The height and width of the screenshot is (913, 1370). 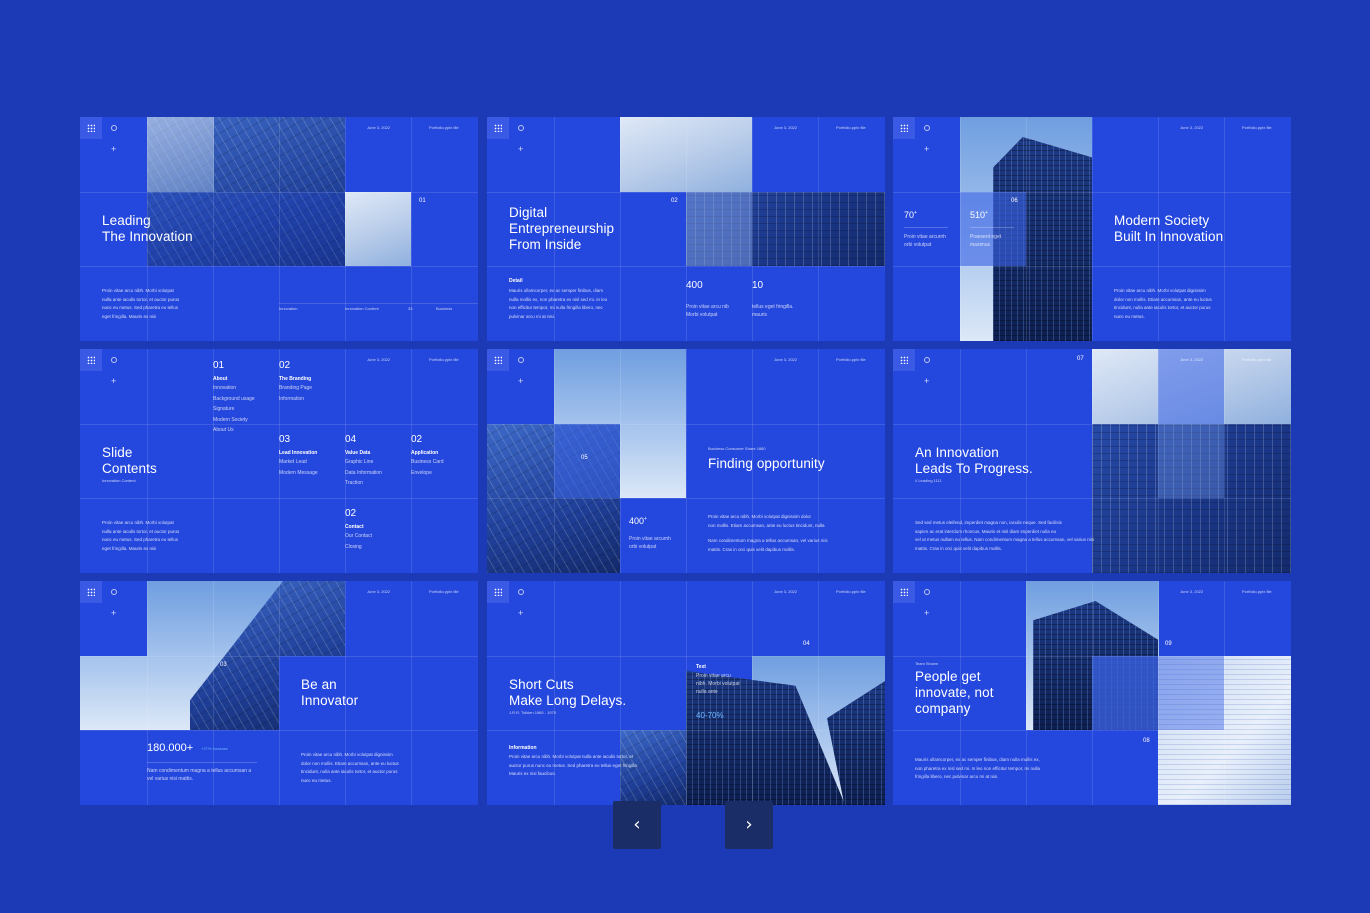 I want to click on text-label: Text, so click(x=701, y=667).